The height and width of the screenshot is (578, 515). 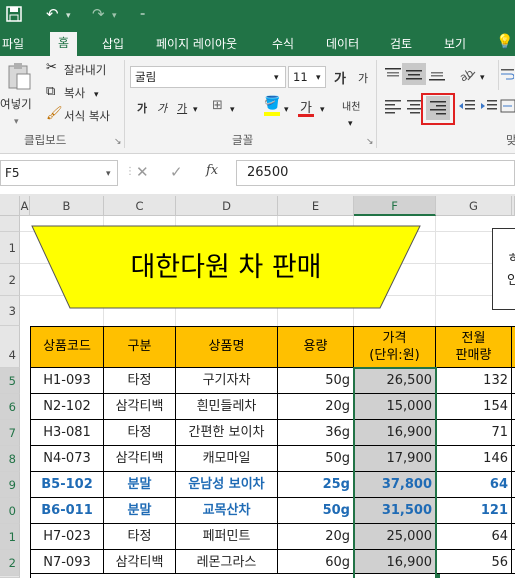 What do you see at coordinates (474, 206) in the screenshot?
I see `column-header-g: G` at bounding box center [474, 206].